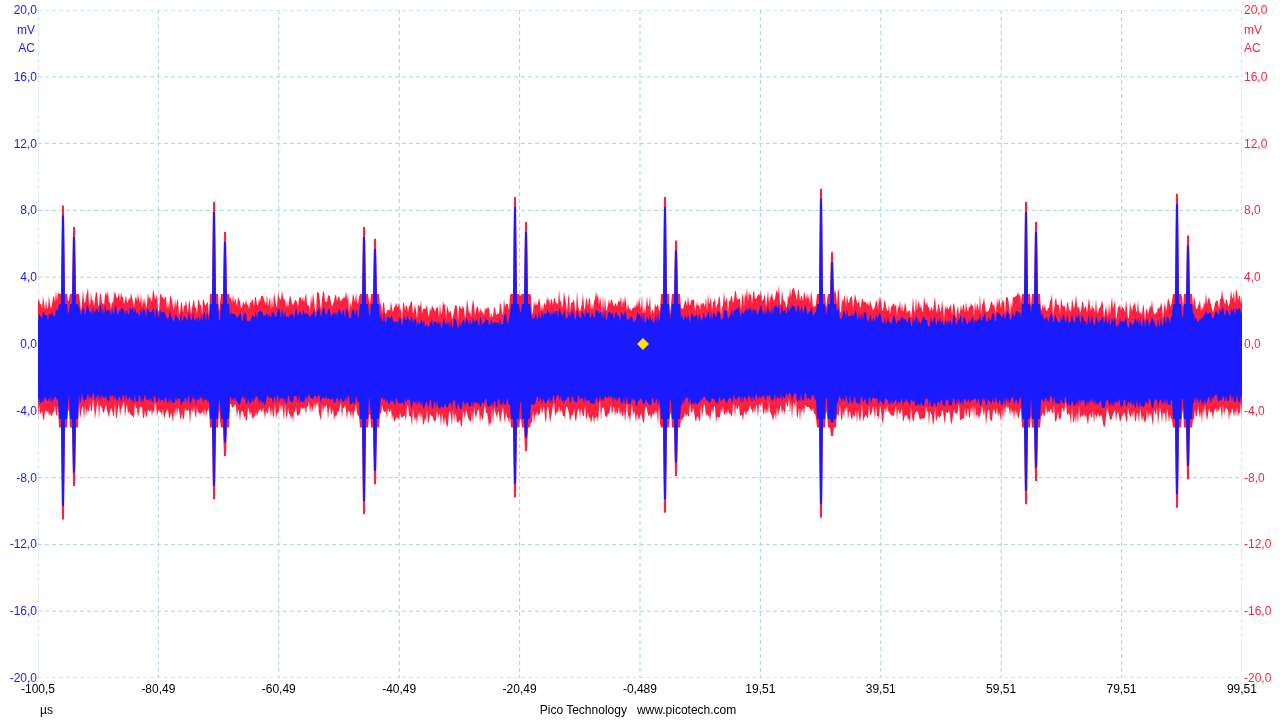 This screenshot has width=1280, height=720. Describe the element at coordinates (643, 344) in the screenshot. I see `trigger-marker-icon` at that location.